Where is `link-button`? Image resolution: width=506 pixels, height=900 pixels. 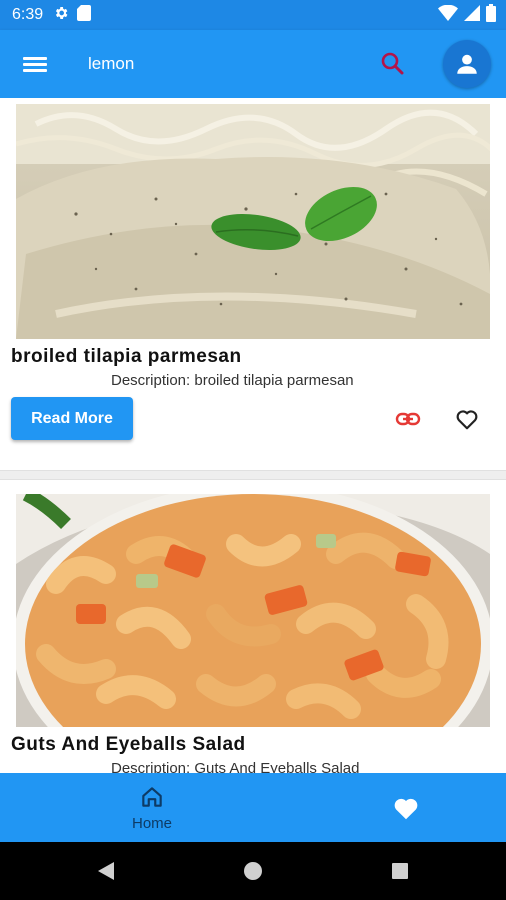 link-button is located at coordinates (408, 419).